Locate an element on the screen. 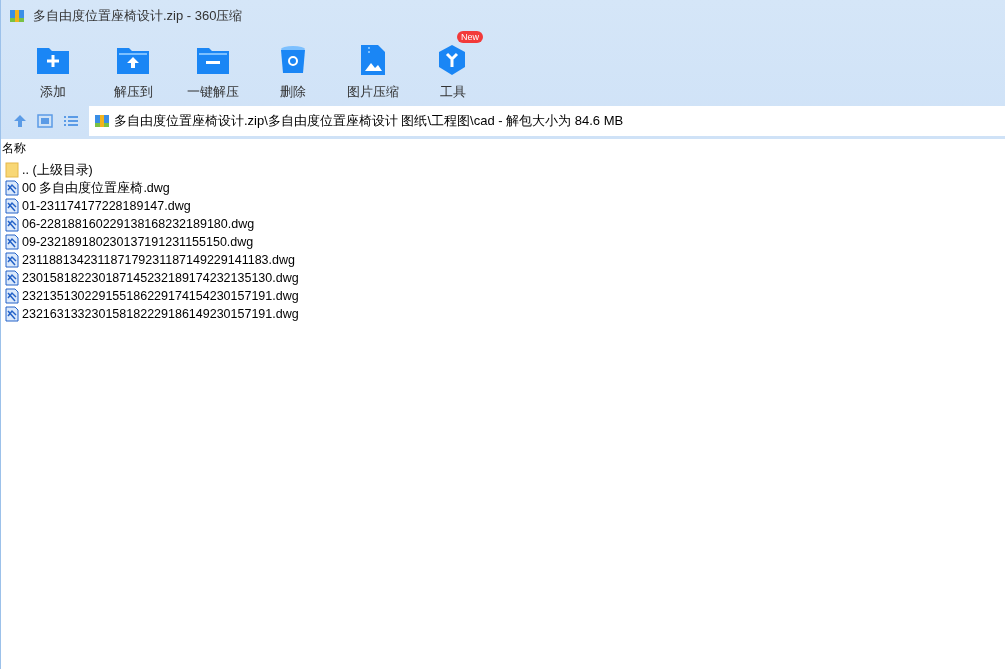 The width and height of the screenshot is (1005, 669). toolbar-button: 添加 is located at coordinates (53, 72).